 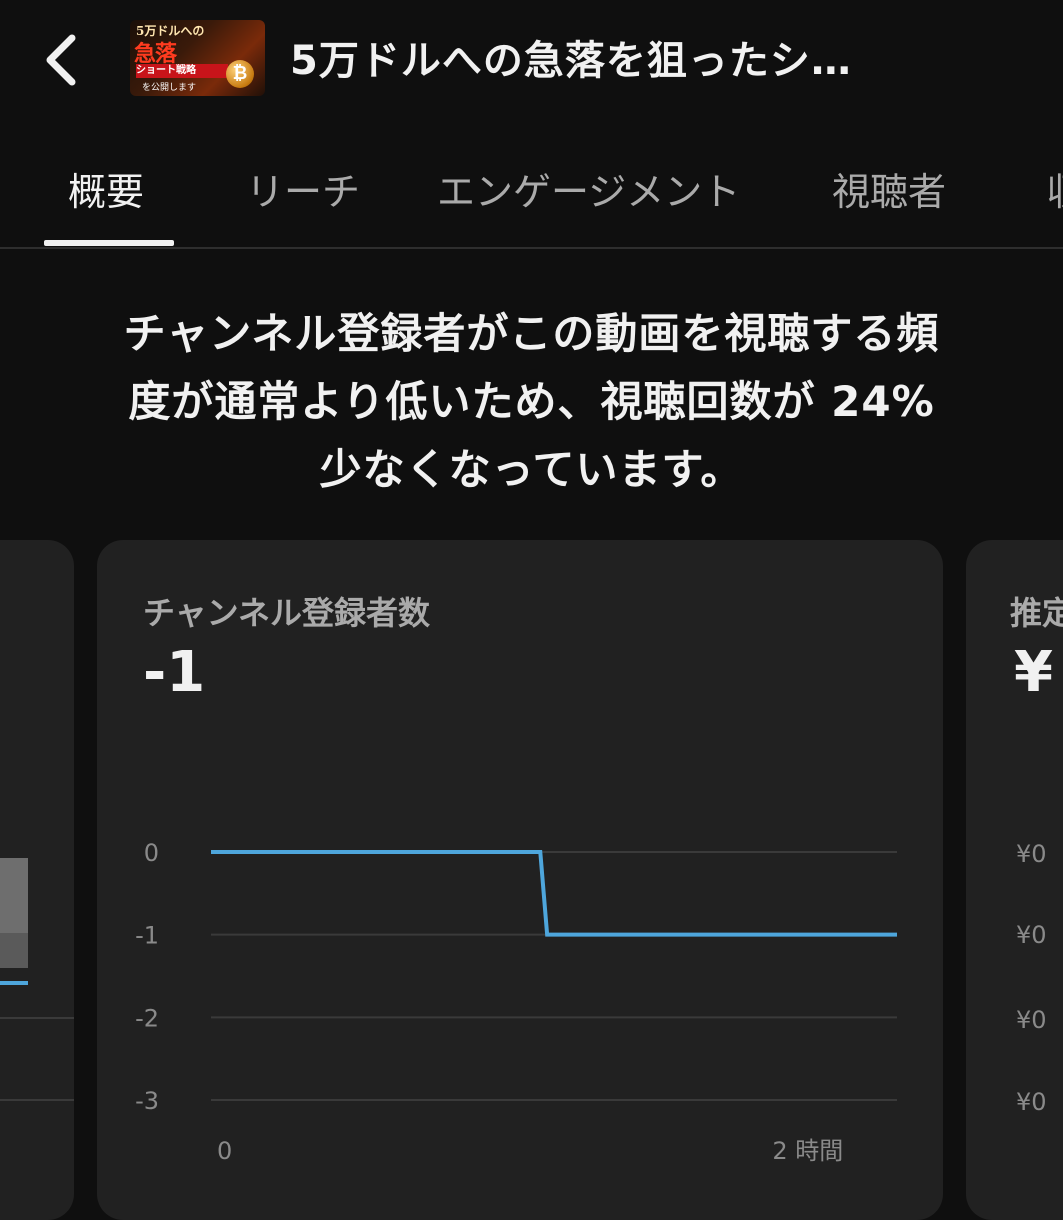 I want to click on video-thumbnail: 5万ドルへの 急落 ショート戦略 を公開します ₿, so click(x=197, y=58).